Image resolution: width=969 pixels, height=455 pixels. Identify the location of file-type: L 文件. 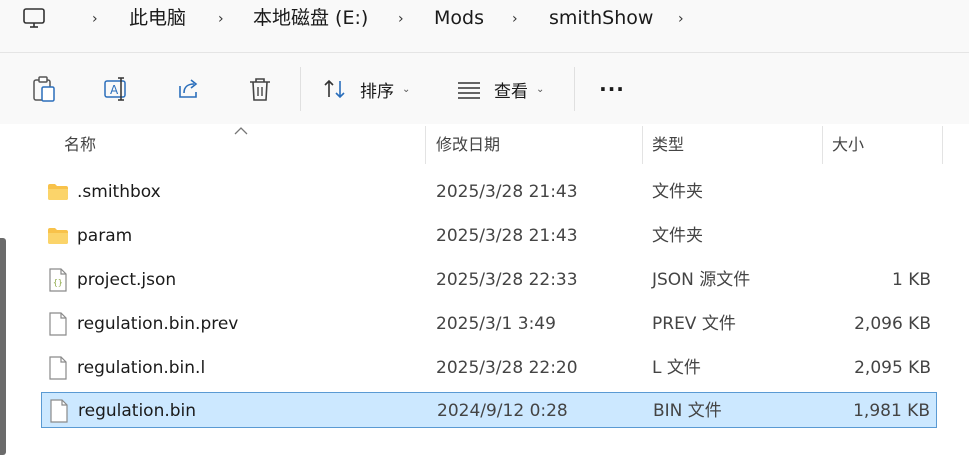
(676, 368).